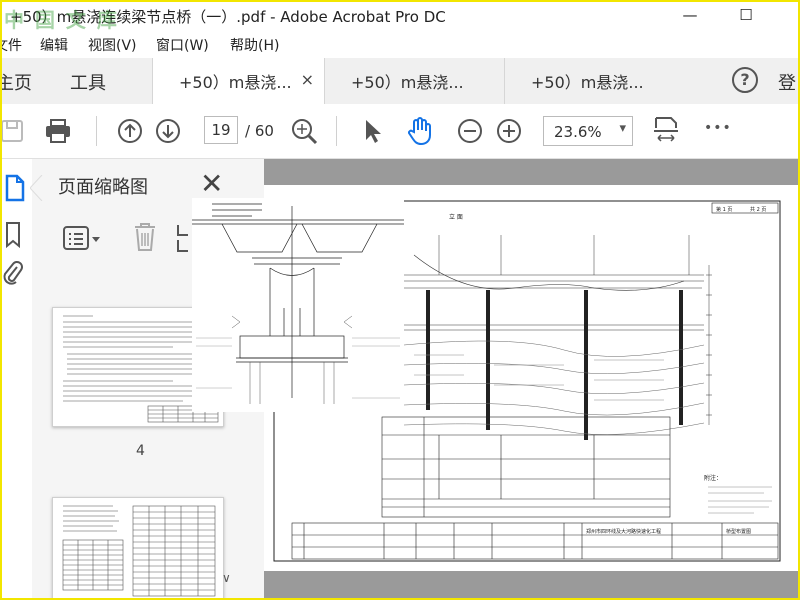 The image size is (800, 600). I want to click on fit-page-icon, so click(666, 131).